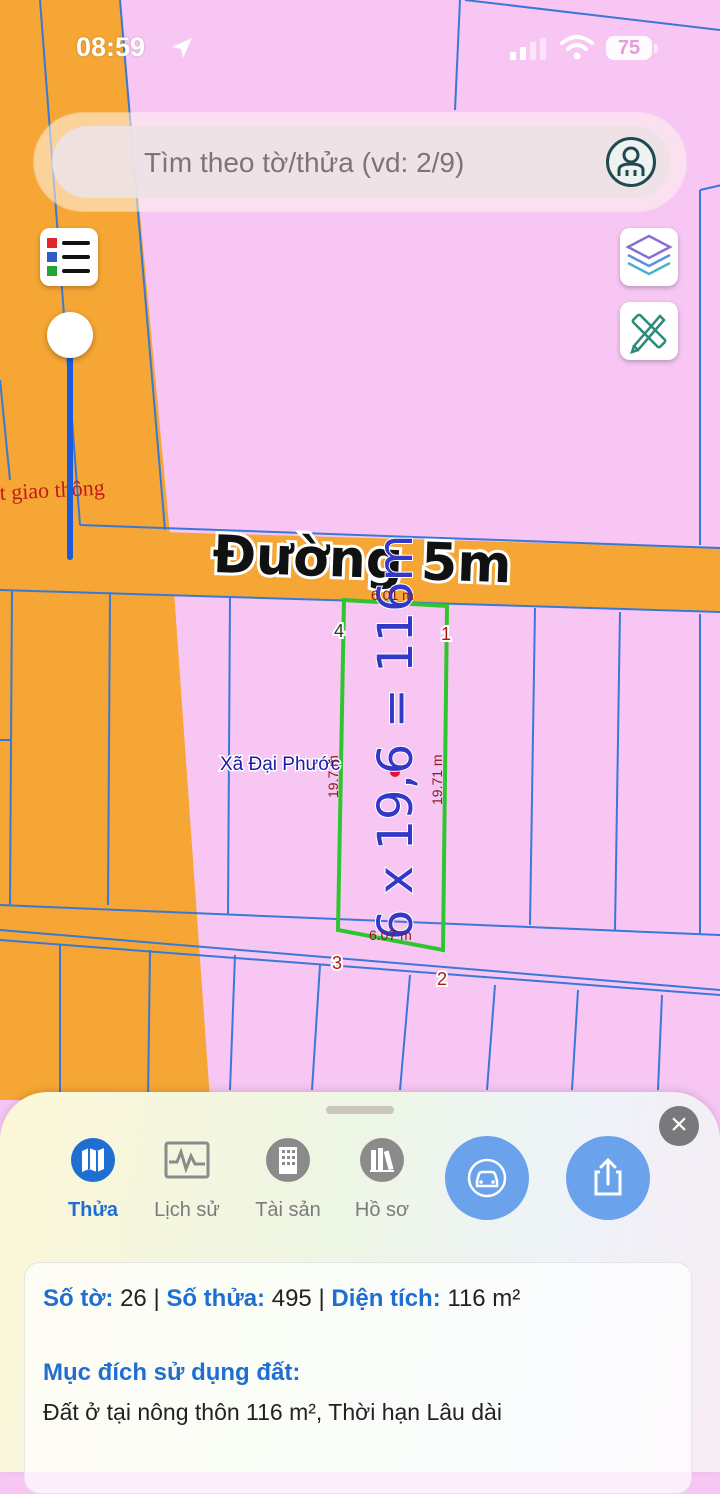 This screenshot has height=1494, width=720. I want to click on land-use-purpose-label: Mục đích sử dụng đất:, so click(172, 1372).